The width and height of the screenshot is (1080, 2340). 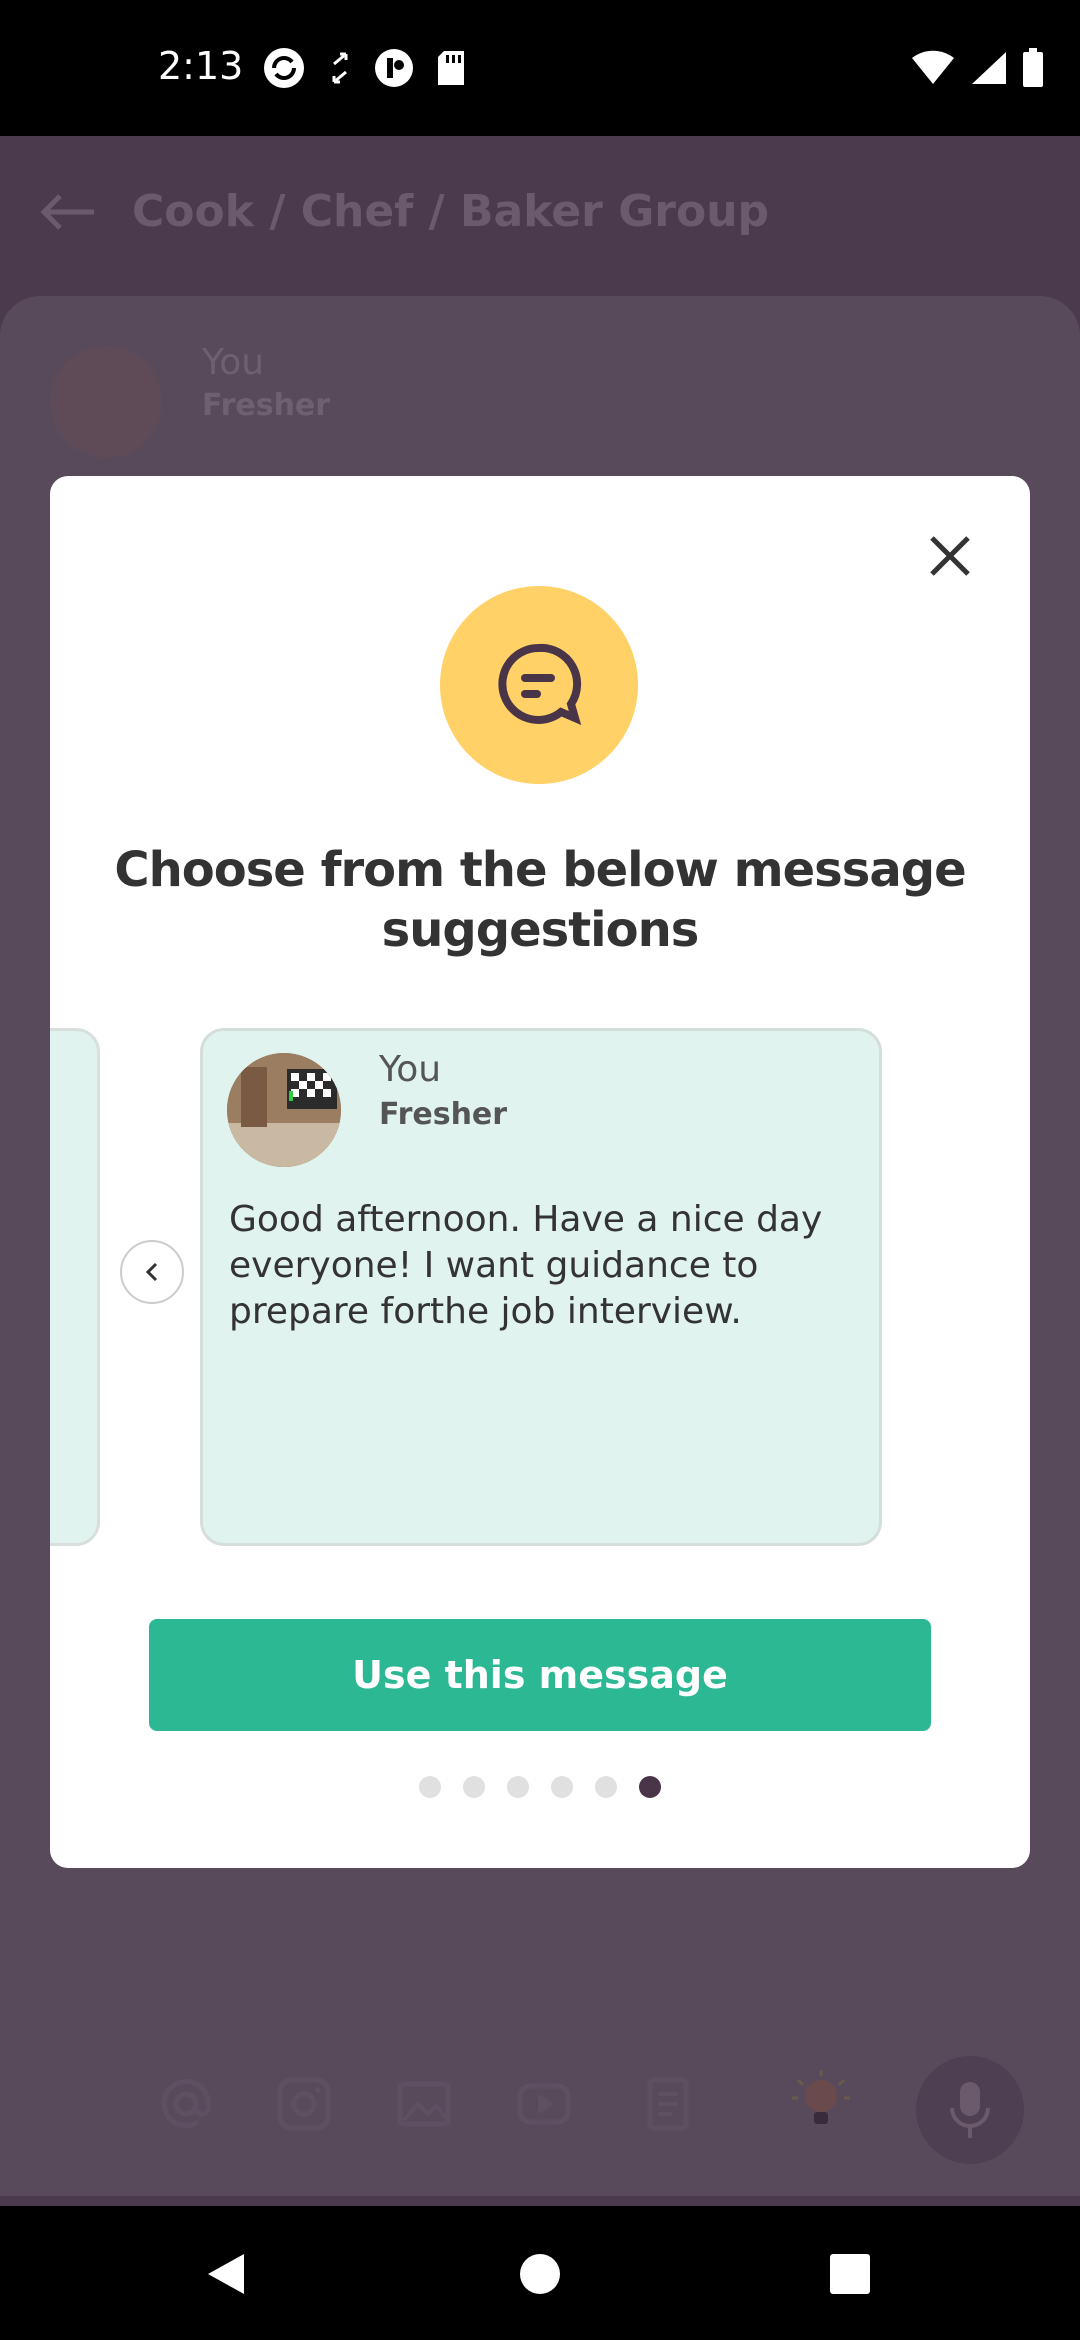 I want to click on card-author-name: You, so click(x=410, y=1069).